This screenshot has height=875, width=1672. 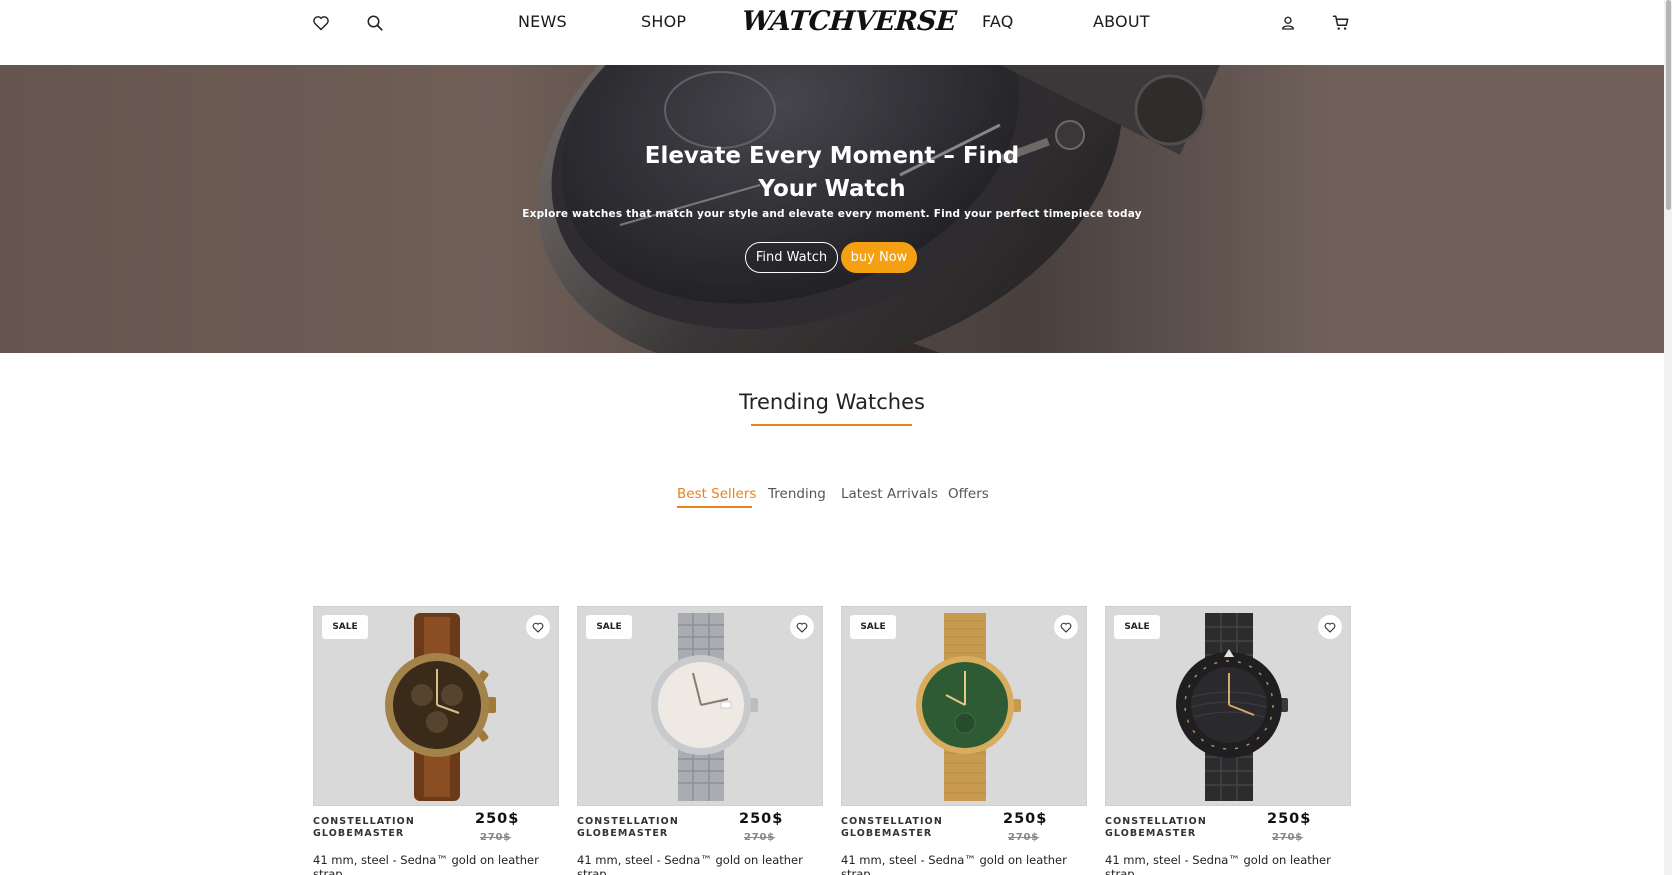 I want to click on nav-faq: FAQ, so click(x=998, y=21).